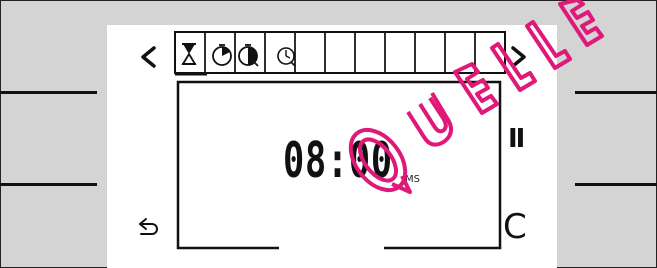 This screenshot has height=268, width=657. What do you see at coordinates (286, 57) in the screenshot?
I see `clock-icon` at bounding box center [286, 57].